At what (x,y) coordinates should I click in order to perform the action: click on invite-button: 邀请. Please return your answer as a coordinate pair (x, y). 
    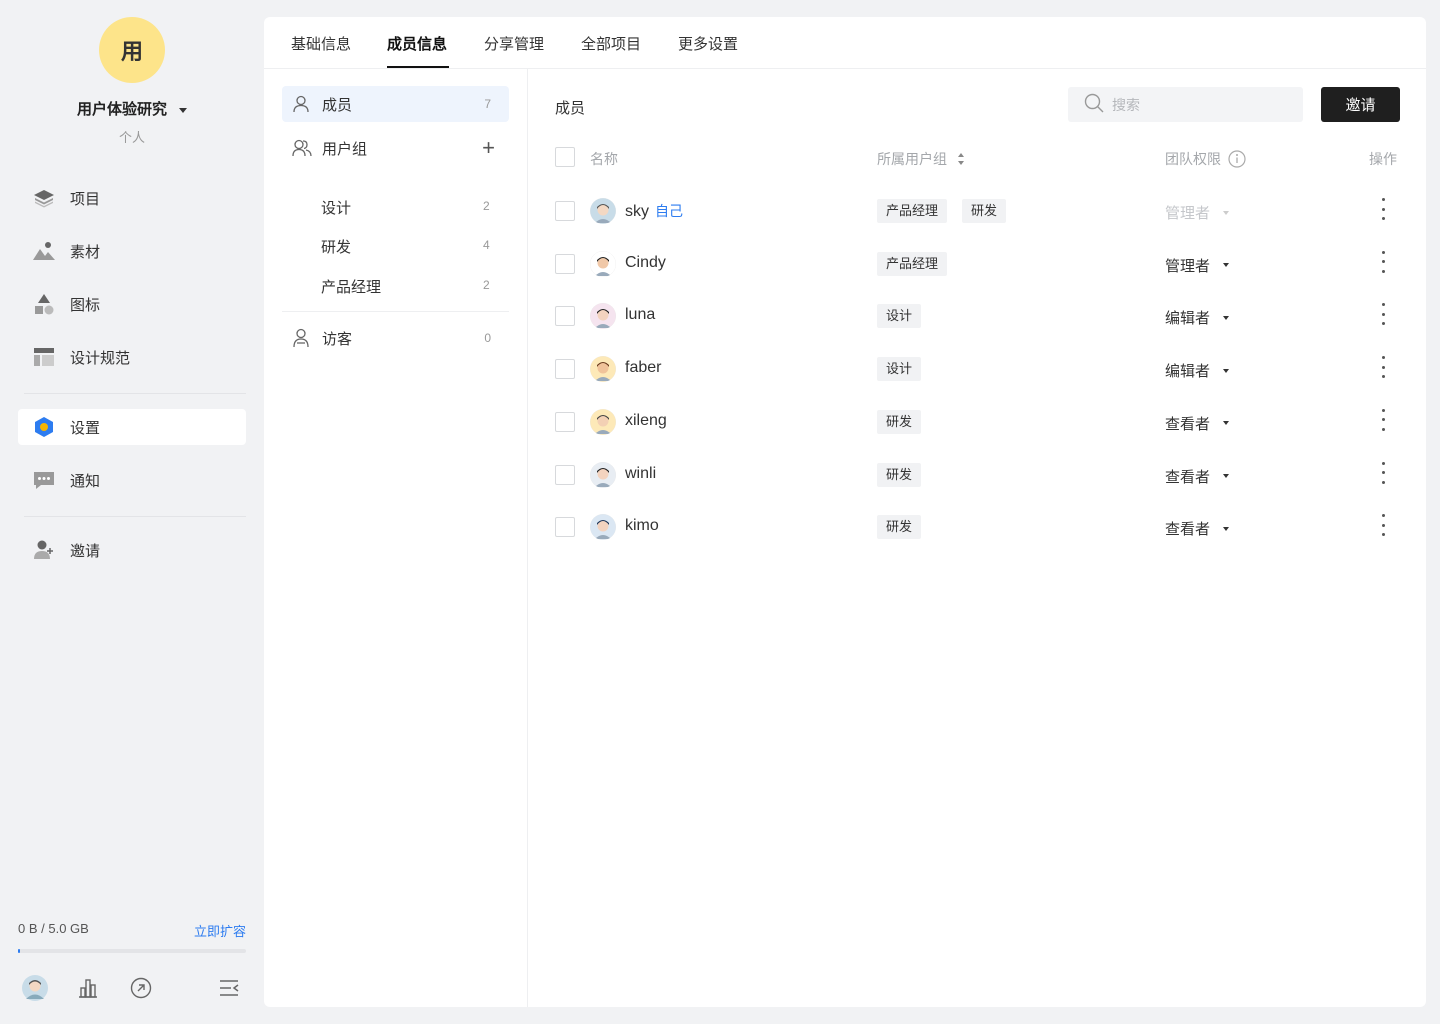
    Looking at the image, I should click on (1360, 104).